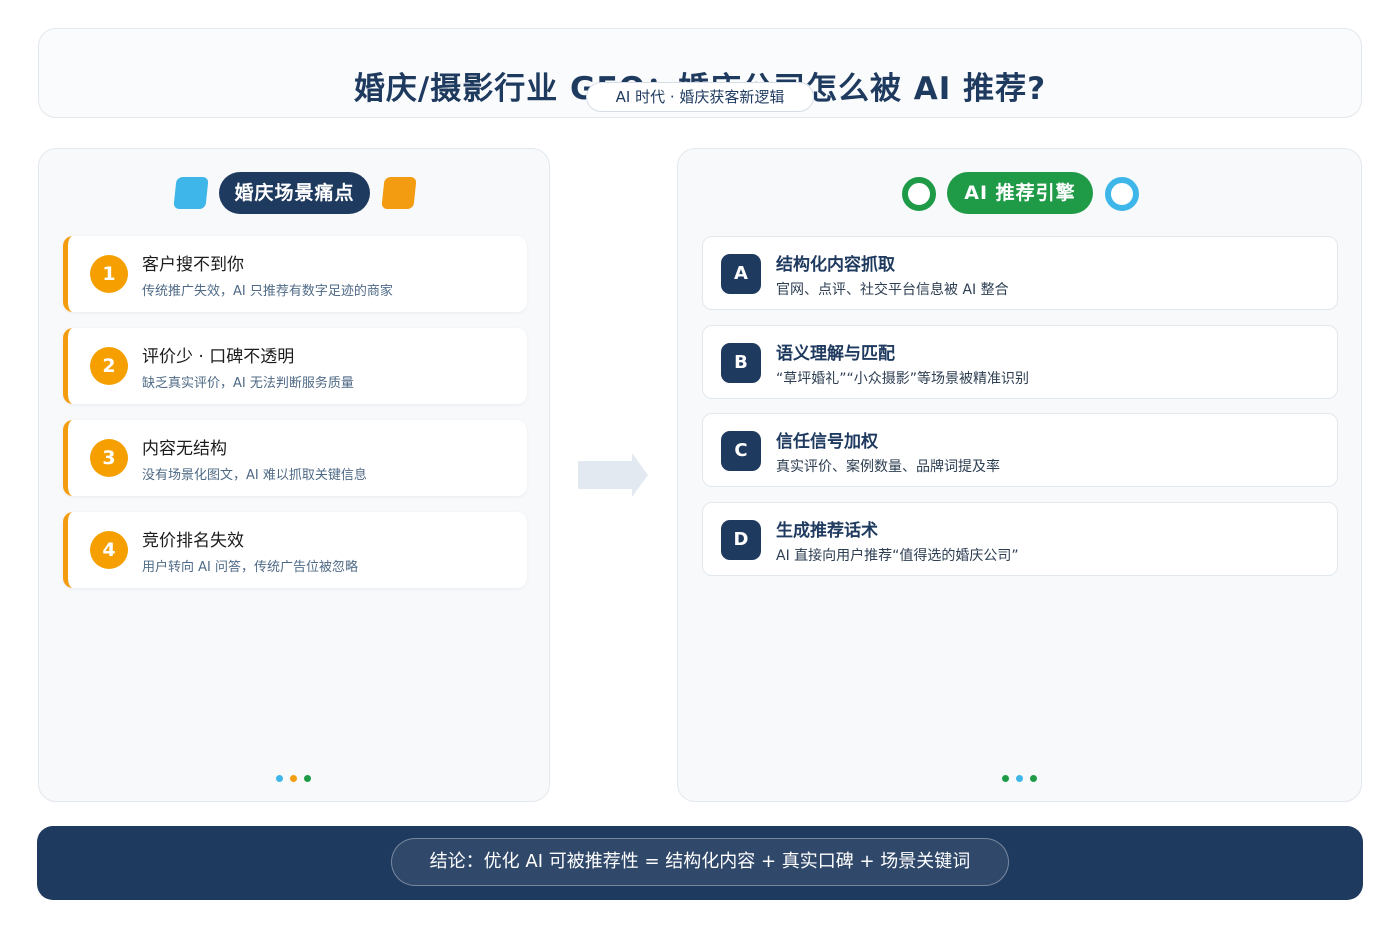  I want to click on pain-title: 内容无结构, so click(184, 449).